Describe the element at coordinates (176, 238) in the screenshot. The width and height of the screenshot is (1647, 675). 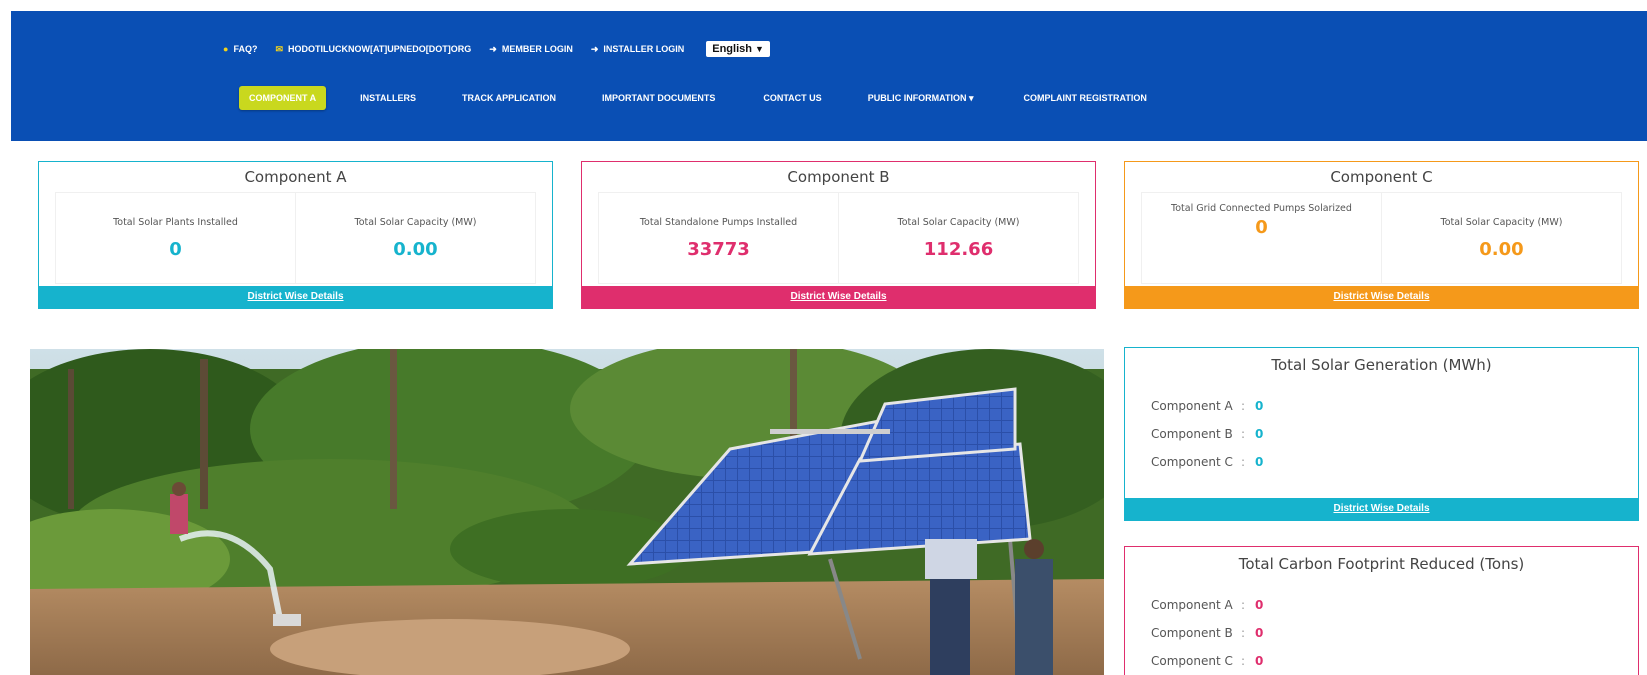
I see `stat-cell: Total Solar Plants Installed 0` at that location.